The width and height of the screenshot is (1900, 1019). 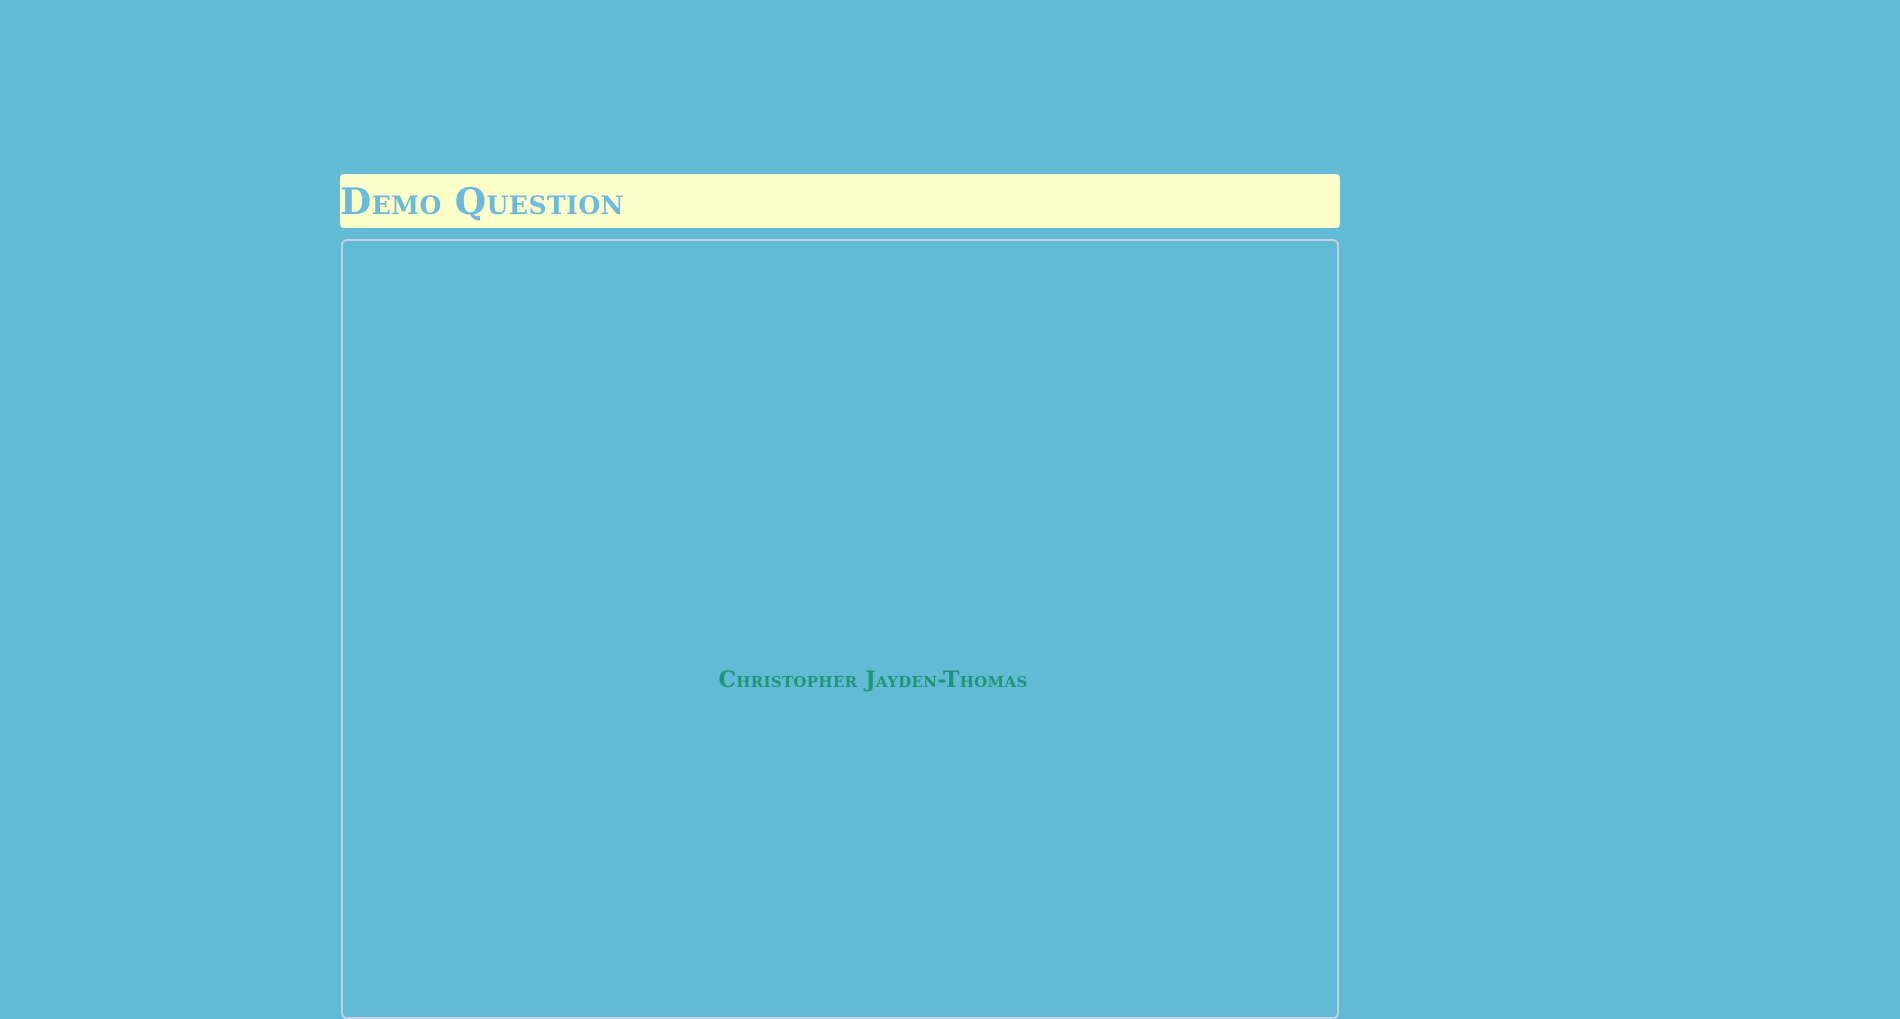 What do you see at coordinates (873, 680) in the screenshot?
I see `person-name: Christopher Jayden-Thomas` at bounding box center [873, 680].